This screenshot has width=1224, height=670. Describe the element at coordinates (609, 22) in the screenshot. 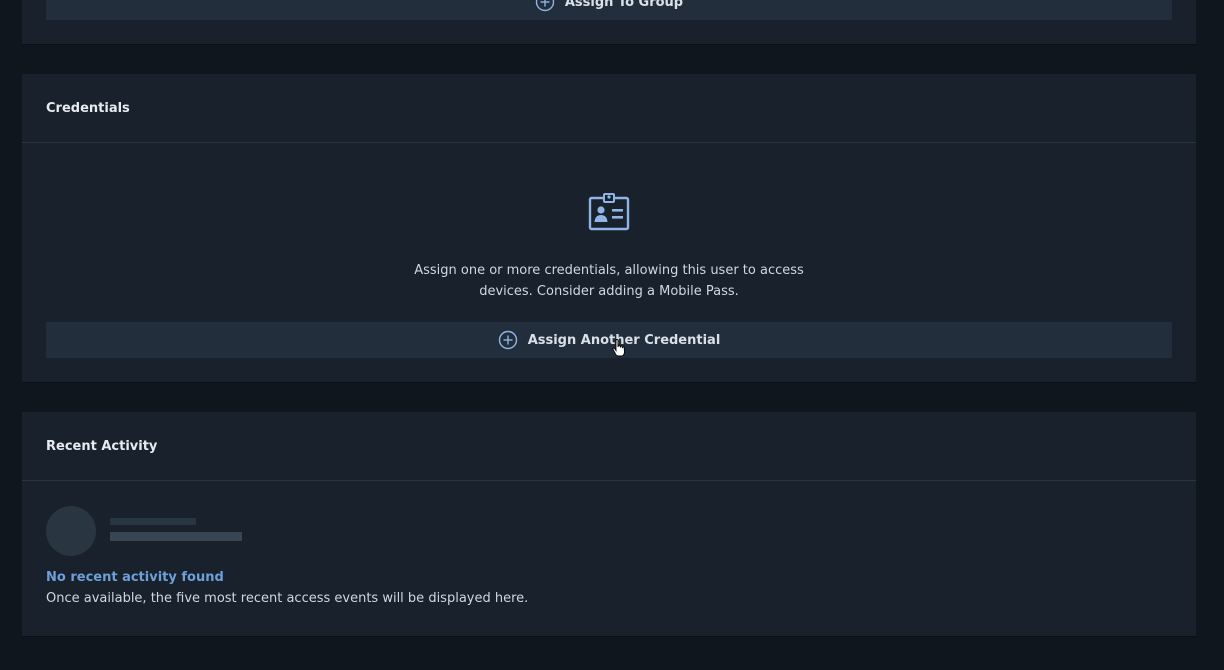

I see `groups-card: Assign To Group` at that location.